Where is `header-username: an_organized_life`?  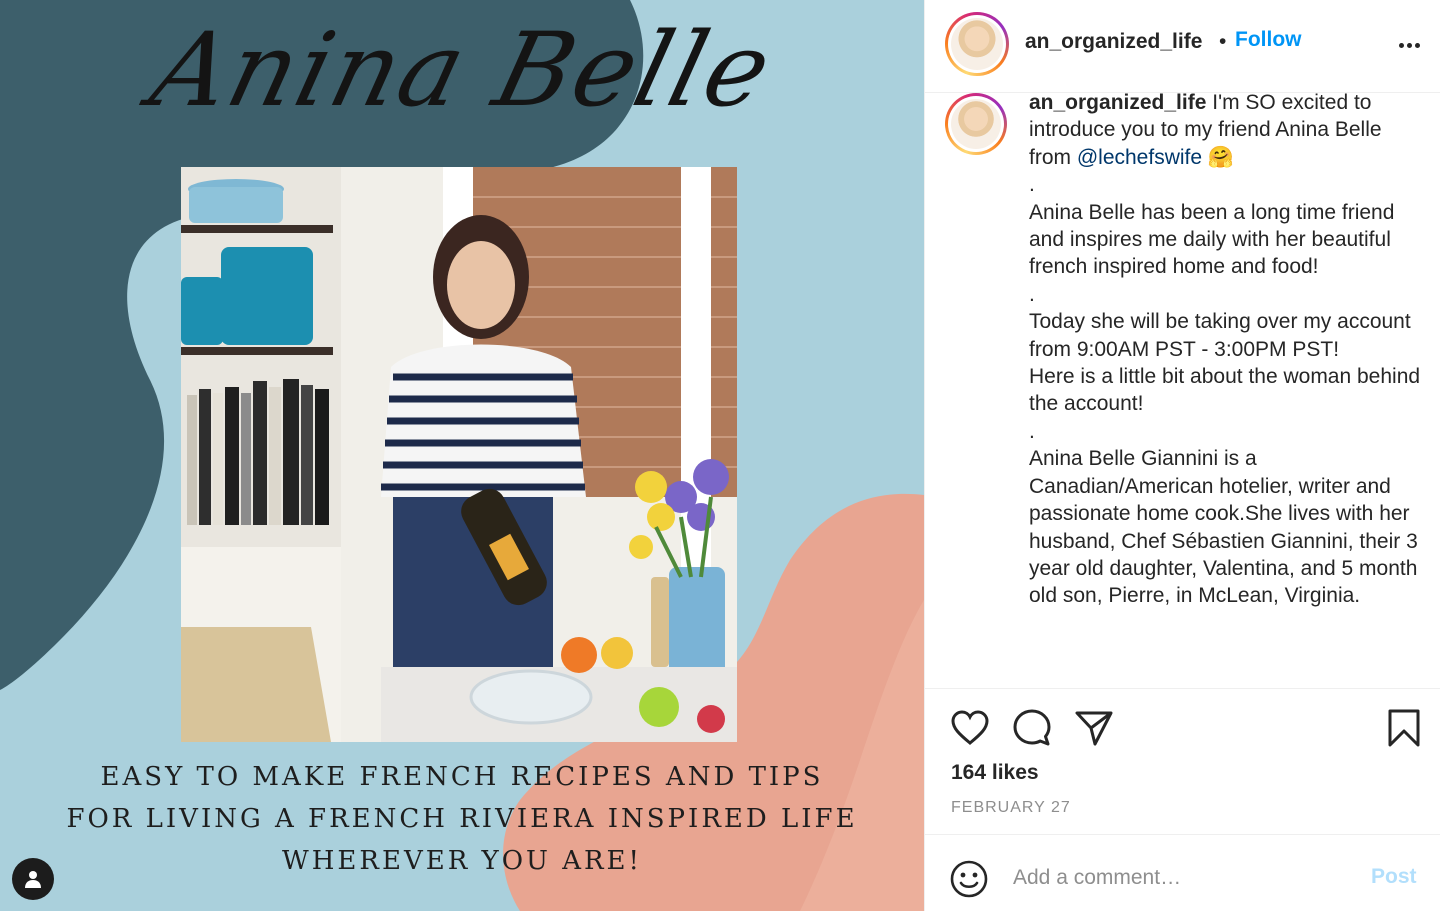 header-username: an_organized_life is located at coordinates (1113, 42).